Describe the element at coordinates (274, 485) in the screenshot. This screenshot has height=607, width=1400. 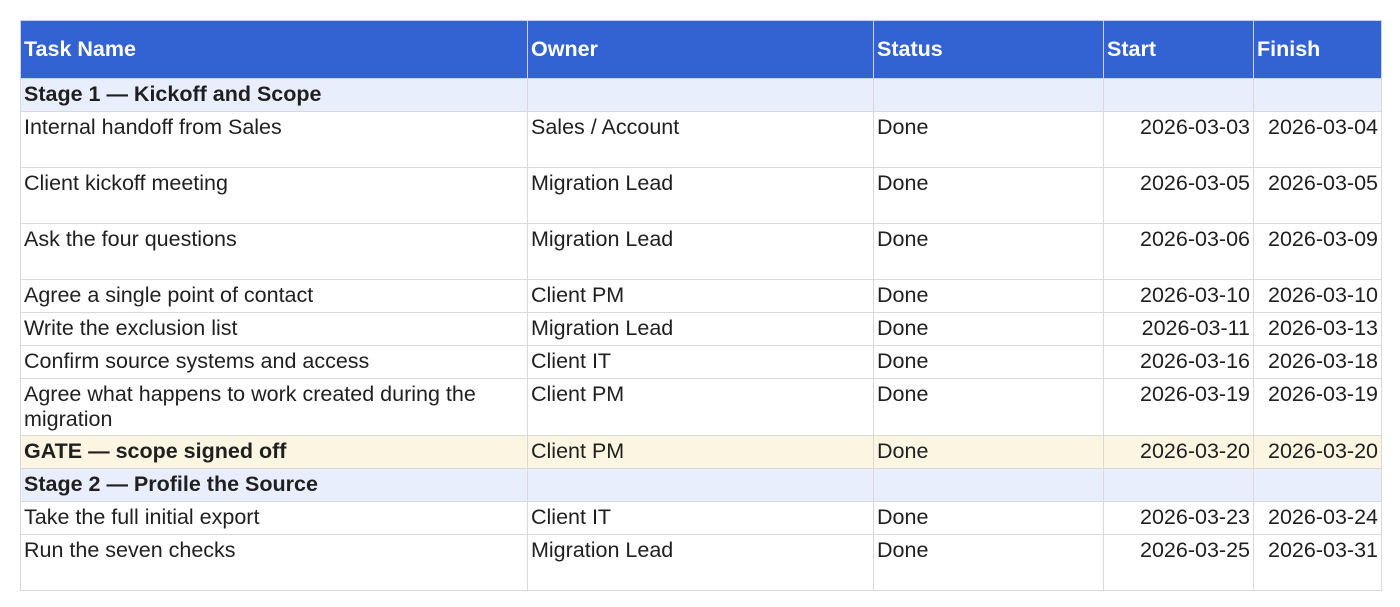
I see `task-cell: Stage 2 — Profile the Source` at that location.